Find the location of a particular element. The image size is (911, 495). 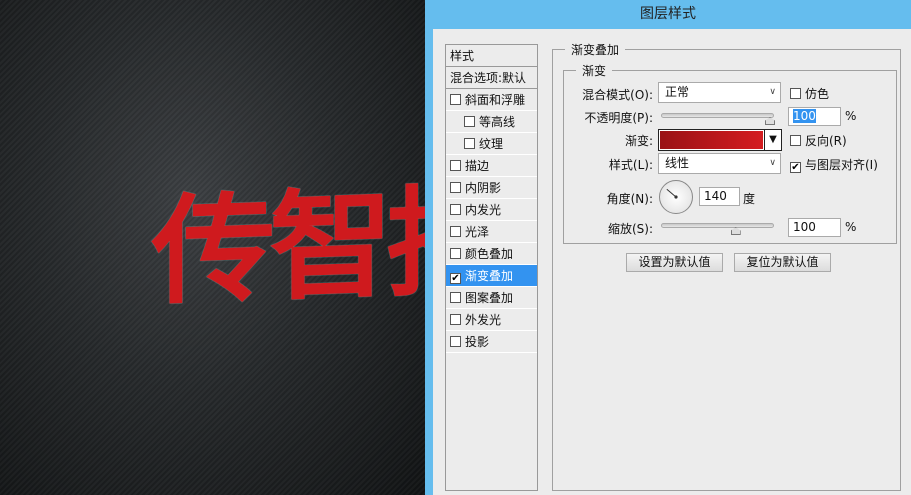

opacity-slider is located at coordinates (718, 119).